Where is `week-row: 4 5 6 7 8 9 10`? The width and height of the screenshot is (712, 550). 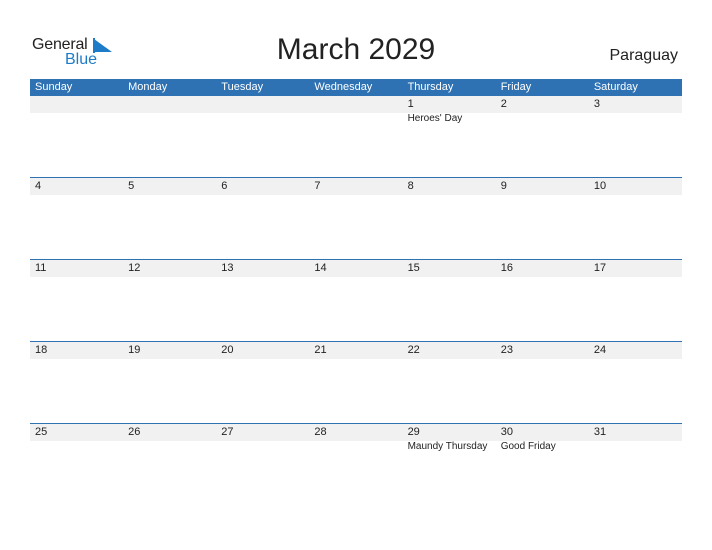 week-row: 4 5 6 7 8 9 10 is located at coordinates (356, 218).